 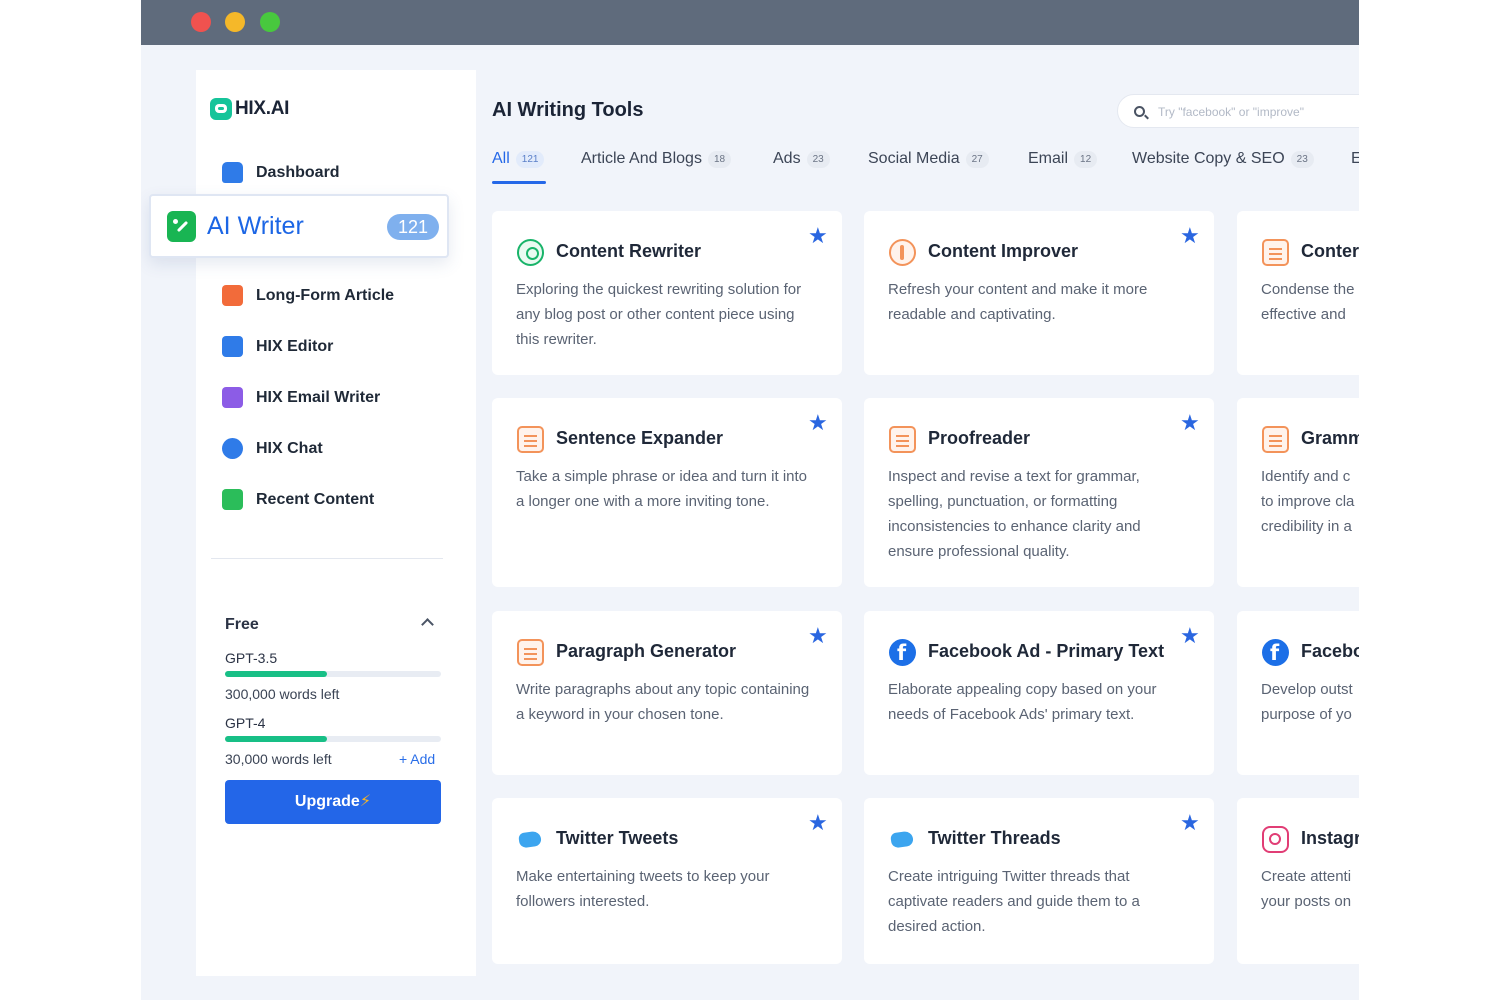 What do you see at coordinates (417, 759) in the screenshot?
I see `add-words-link: + Add` at bounding box center [417, 759].